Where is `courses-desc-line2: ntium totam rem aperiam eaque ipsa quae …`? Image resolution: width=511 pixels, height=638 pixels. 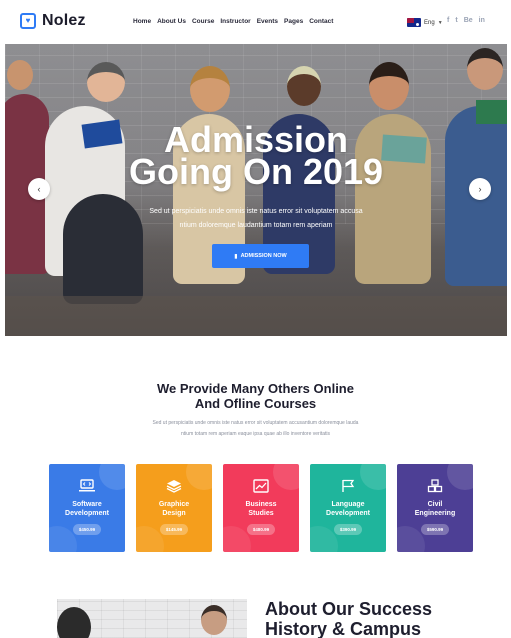
courses-desc-line2: ntium totam rem aperiam eaque ipsa quae … is located at coordinates (255, 434).